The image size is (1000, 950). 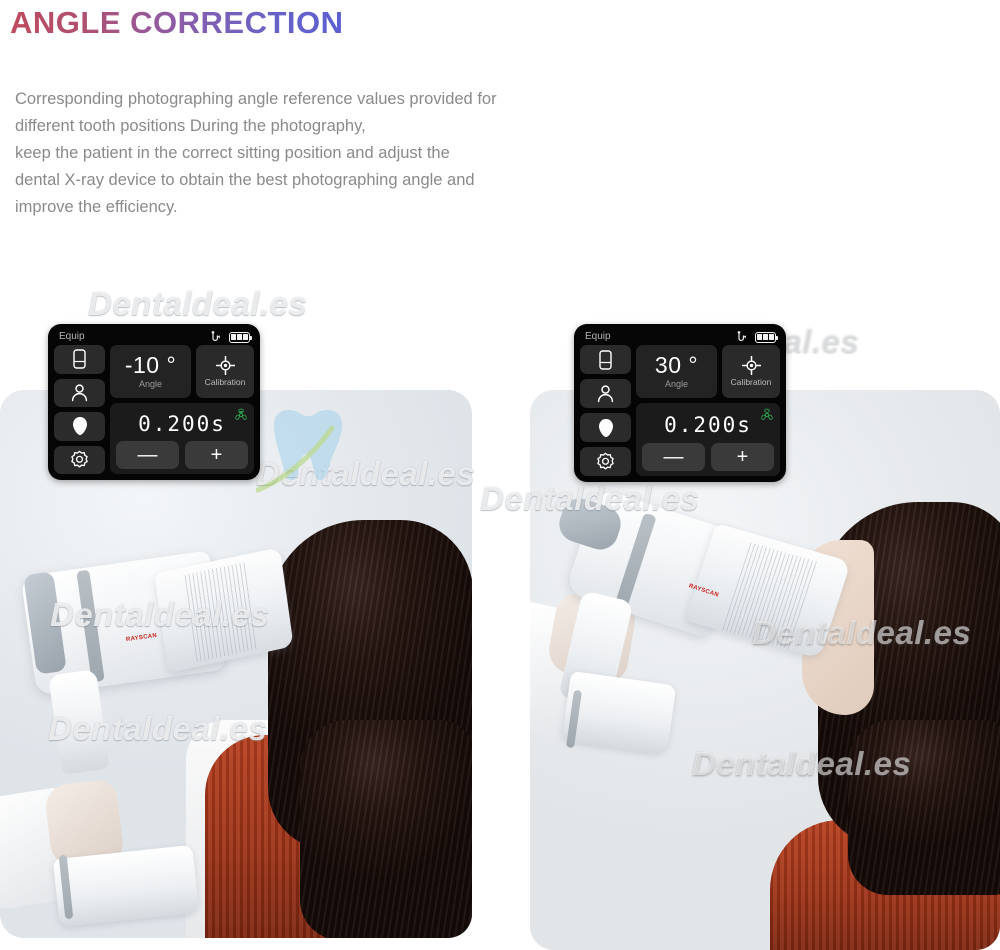 I want to click on screen-body: 30 ° Angle Calibration 0.200s — +, so click(x=680, y=410).